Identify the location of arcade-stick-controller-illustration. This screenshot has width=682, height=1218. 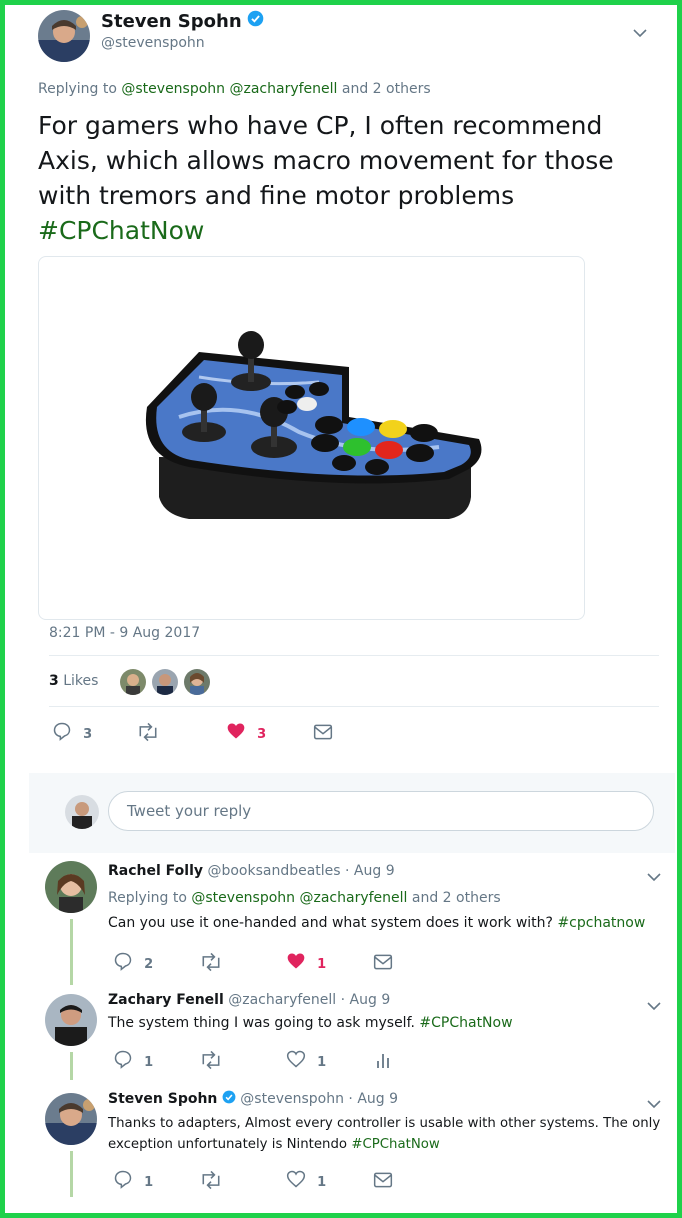
(313, 425).